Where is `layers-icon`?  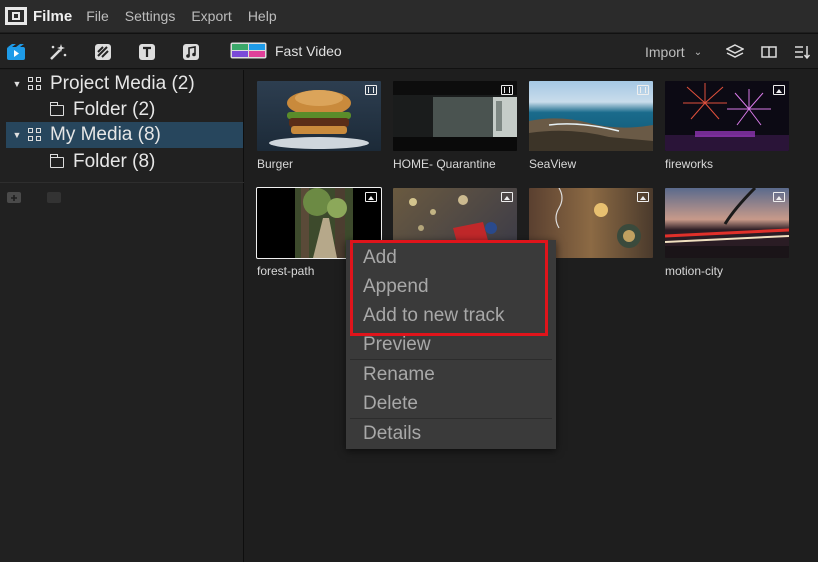
layers-icon is located at coordinates (735, 52).